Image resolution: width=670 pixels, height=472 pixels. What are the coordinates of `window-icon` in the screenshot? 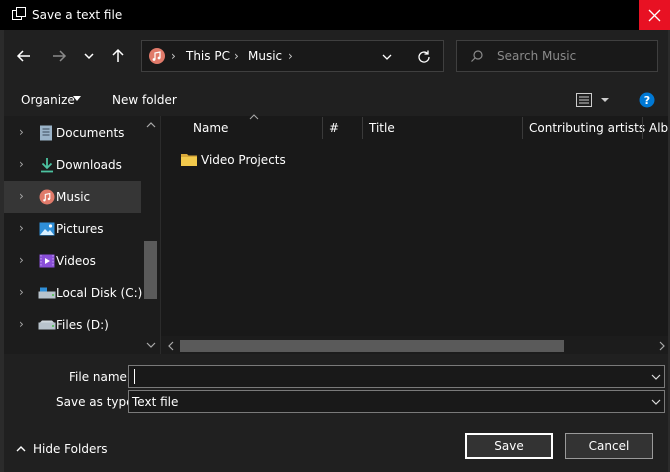 It's located at (19, 14).